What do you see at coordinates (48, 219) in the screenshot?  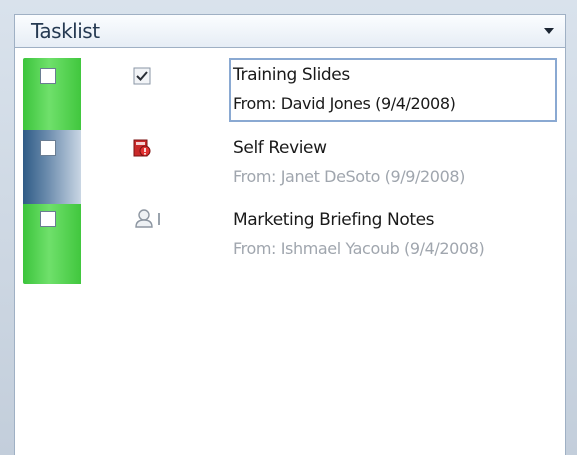 I see `task-3-checkbox` at bounding box center [48, 219].